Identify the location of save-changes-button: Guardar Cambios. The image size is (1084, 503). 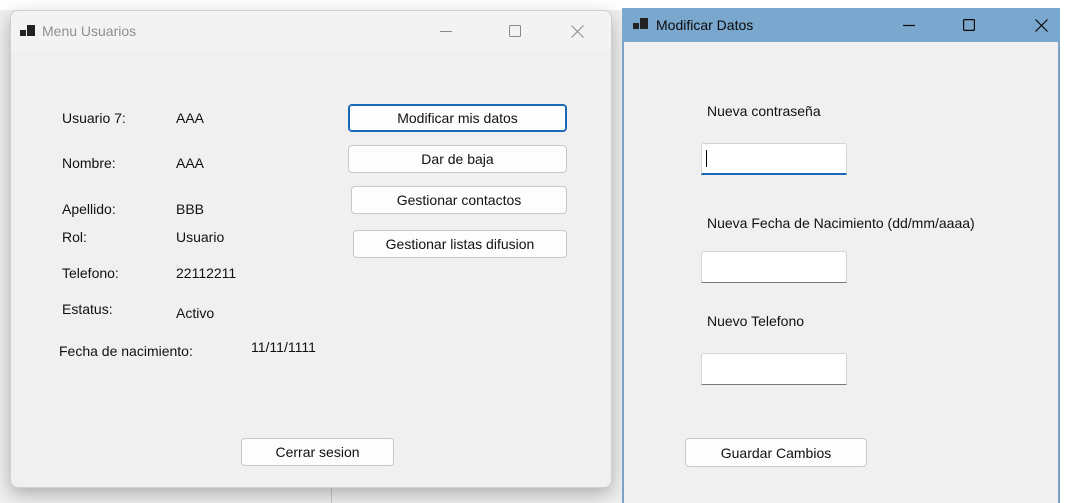
(776, 452).